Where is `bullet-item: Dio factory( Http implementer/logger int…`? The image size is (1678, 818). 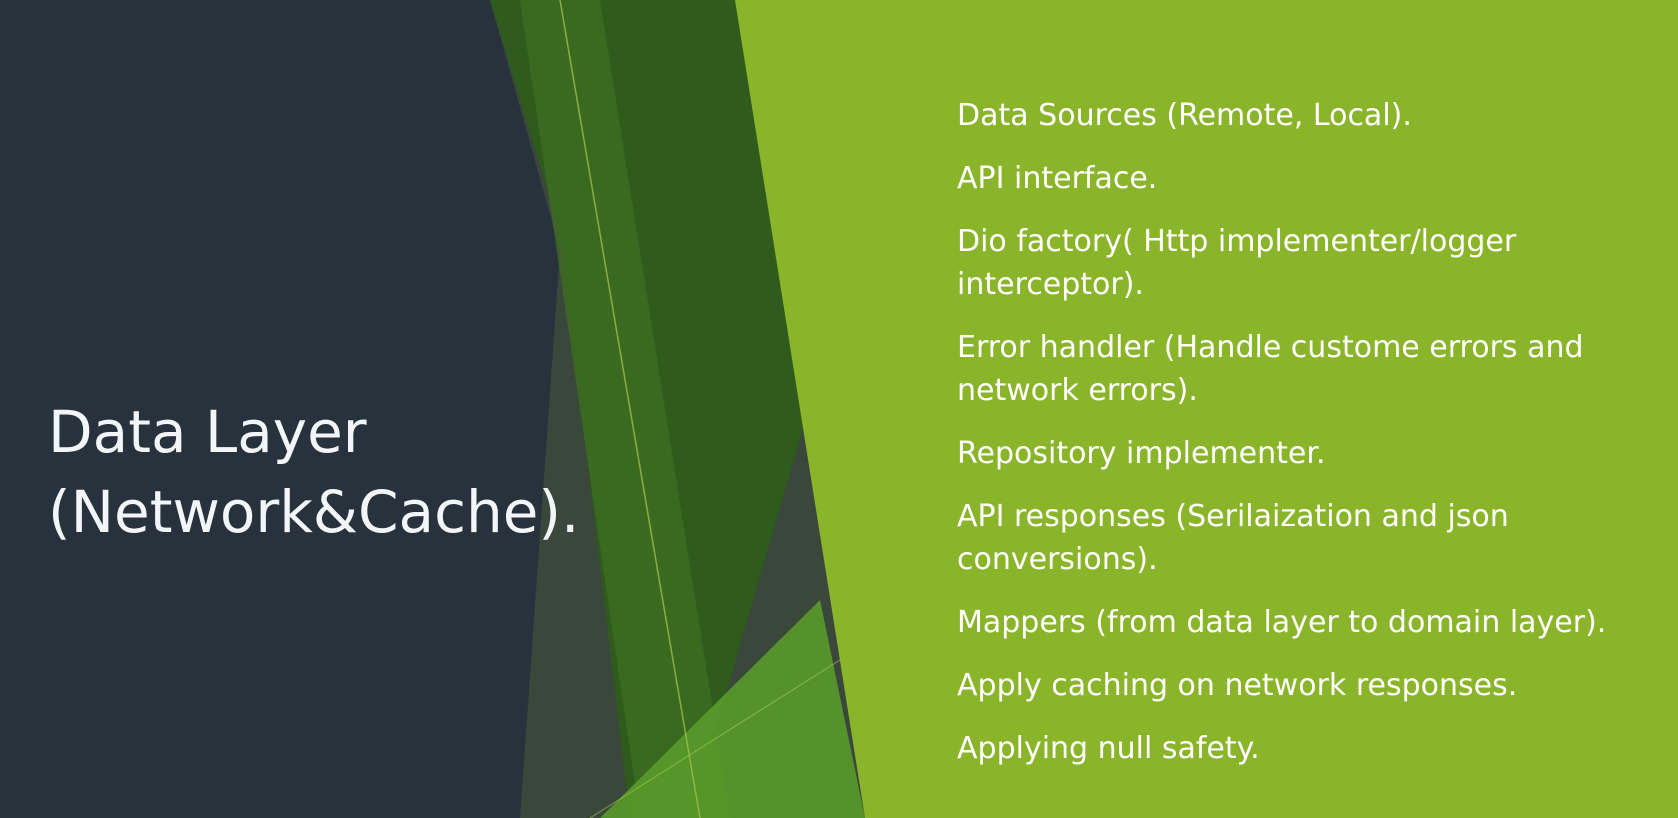
bullet-item: Dio factory( Http implementer/logger int… is located at coordinates (1237, 263).